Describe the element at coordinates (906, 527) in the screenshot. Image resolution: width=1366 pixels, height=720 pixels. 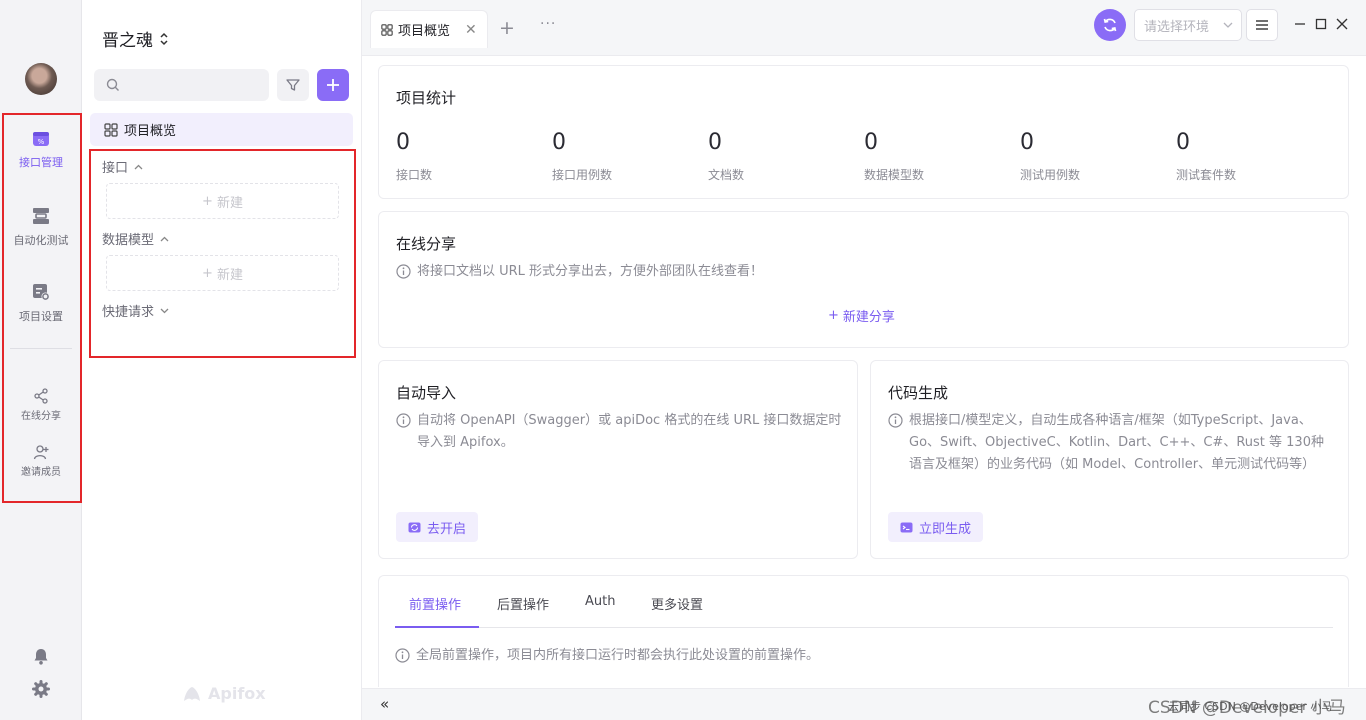
I see `terminal-icon` at that location.